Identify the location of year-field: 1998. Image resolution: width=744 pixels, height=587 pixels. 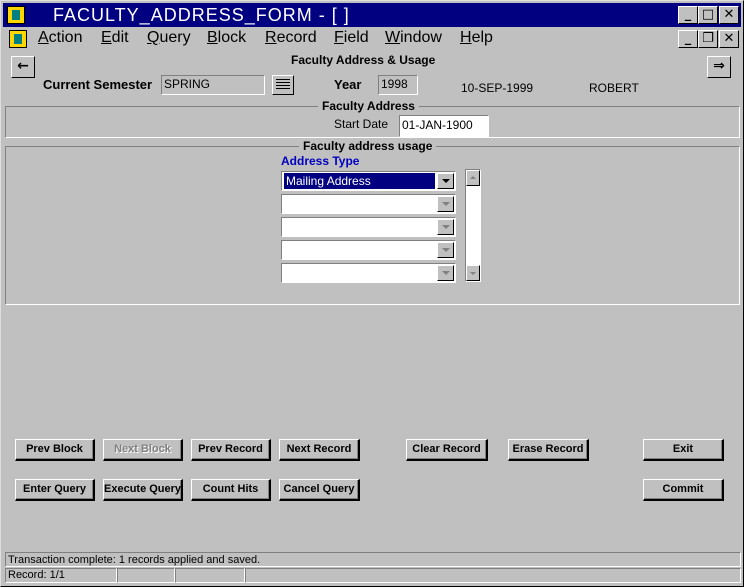
(398, 85).